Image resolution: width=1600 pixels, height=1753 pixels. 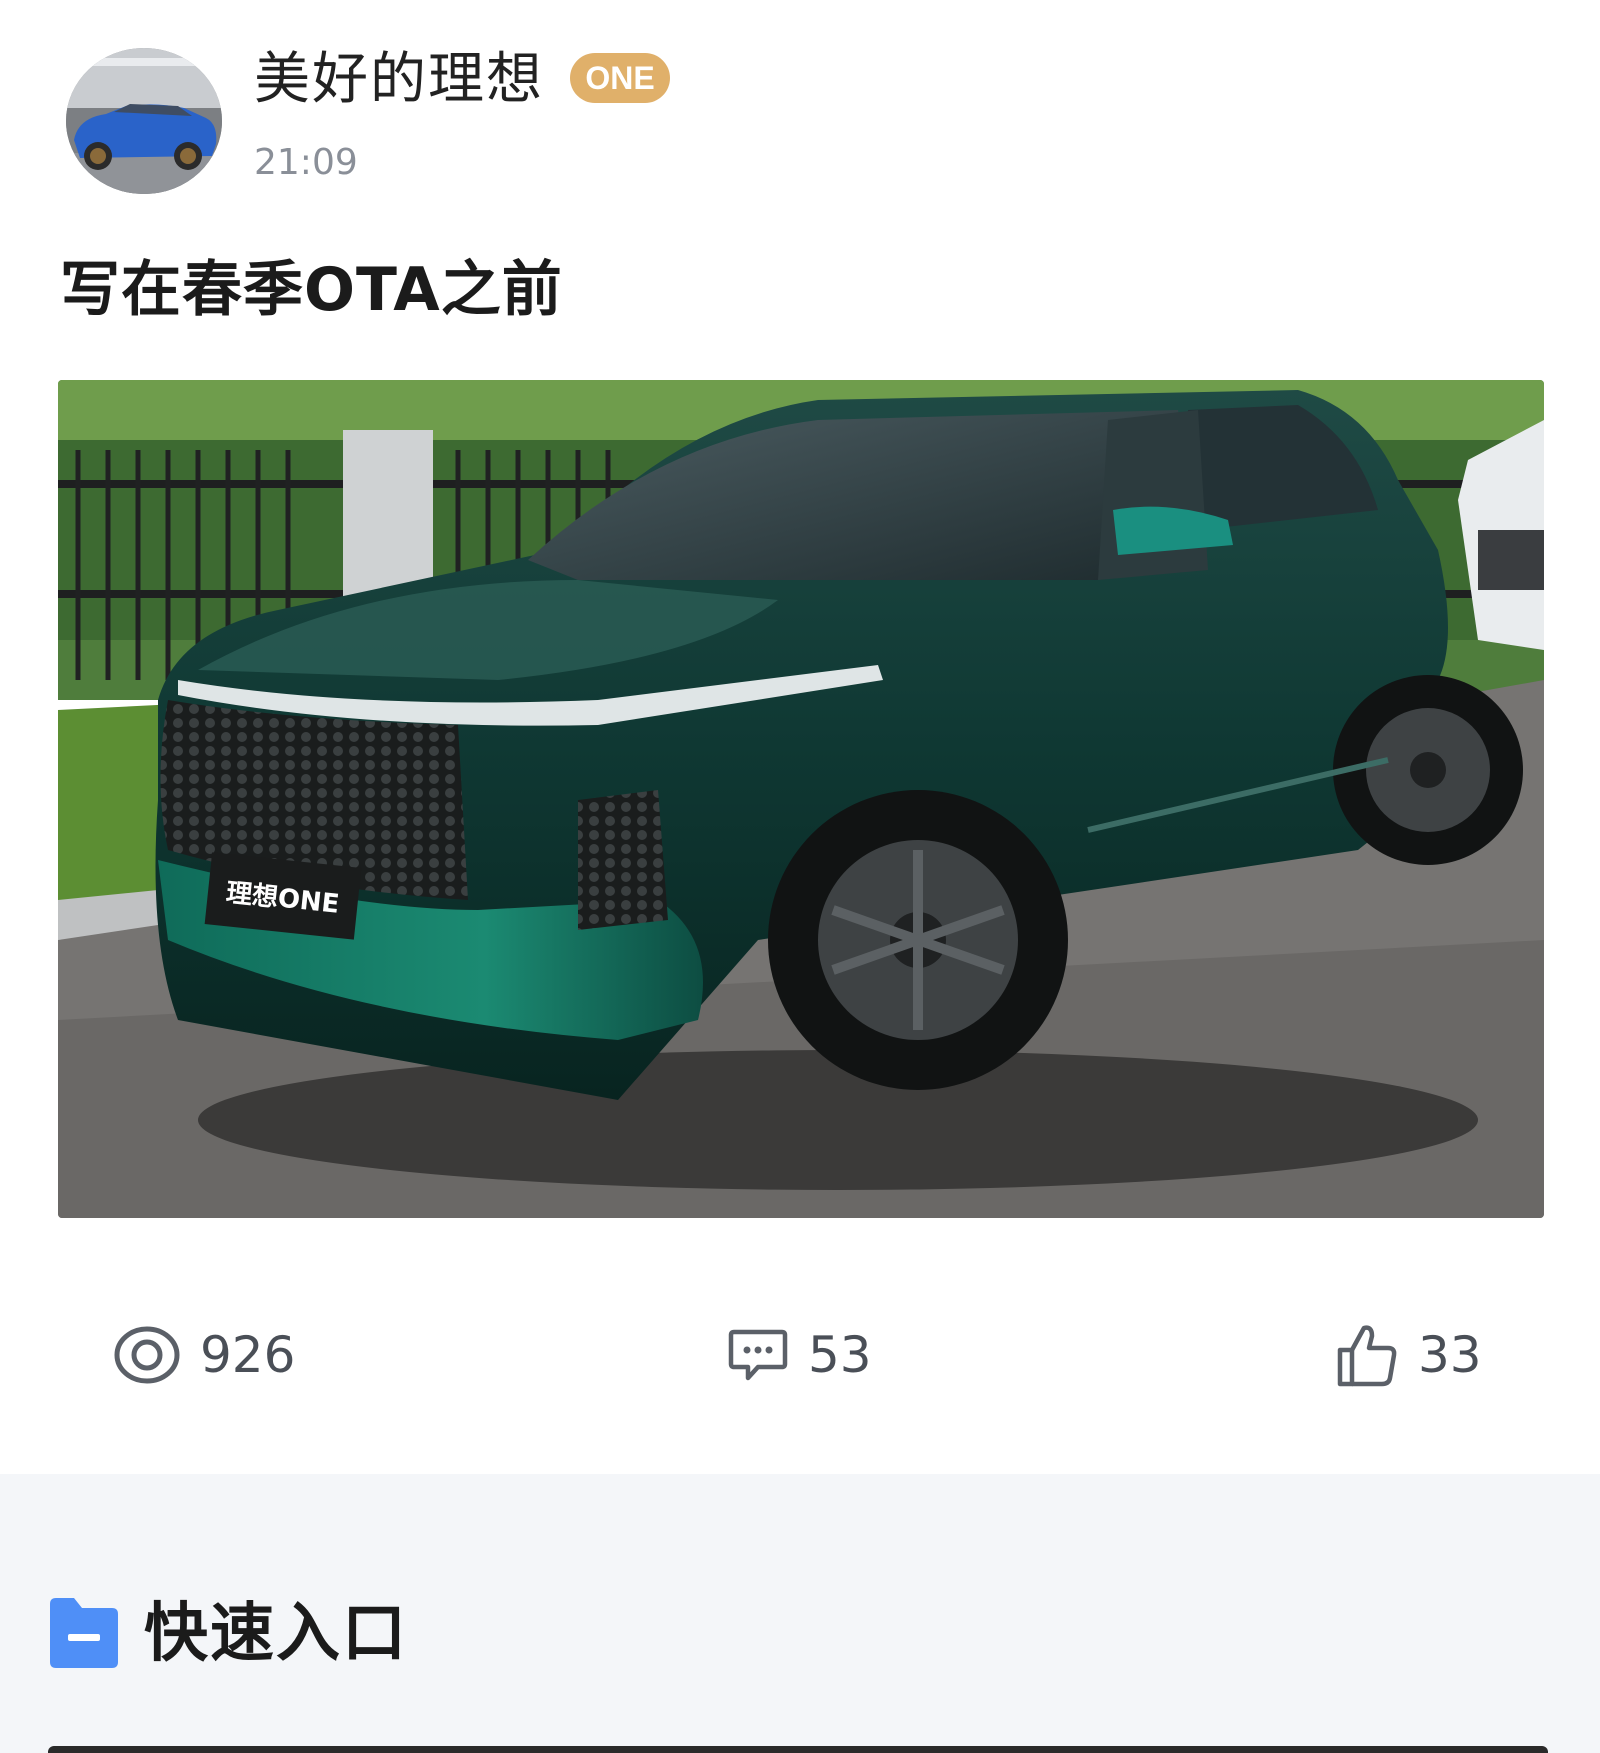 I want to click on likes-stat: 33, so click(x=1409, y=1355).